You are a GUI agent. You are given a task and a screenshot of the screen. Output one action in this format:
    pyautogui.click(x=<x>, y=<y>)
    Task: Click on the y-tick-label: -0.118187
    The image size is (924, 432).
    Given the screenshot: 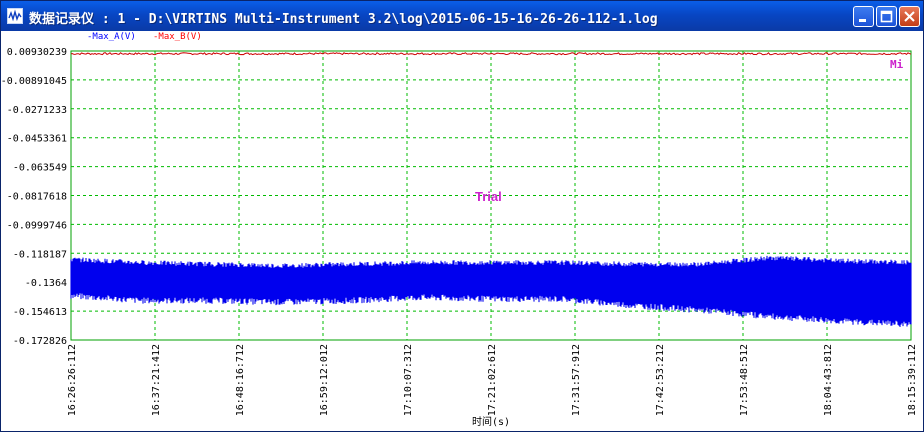 What is the action you would take?
    pyautogui.click(x=40, y=254)
    